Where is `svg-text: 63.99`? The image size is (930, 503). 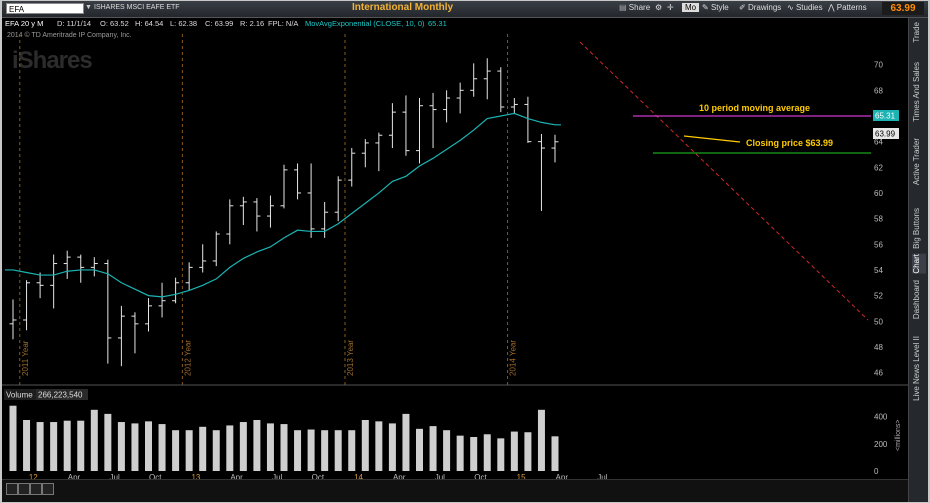 svg-text: 63.99 is located at coordinates (885, 134).